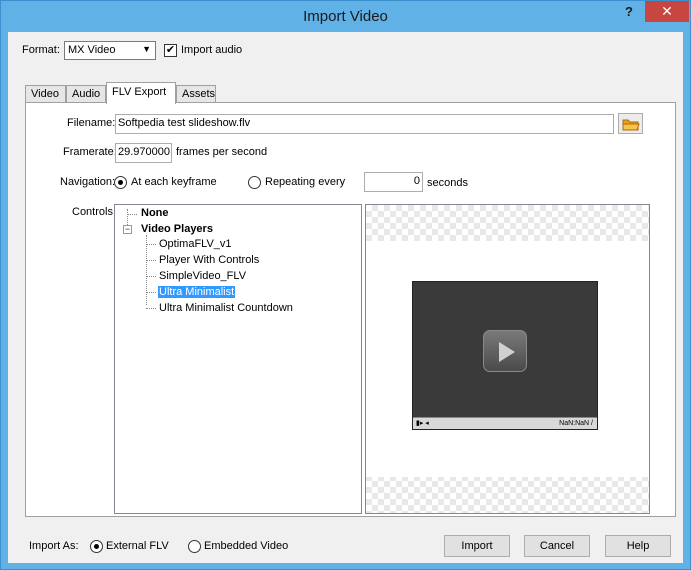 This screenshot has width=691, height=570. What do you see at coordinates (94, 212) in the screenshot?
I see `controls-label: Controls:` at bounding box center [94, 212].